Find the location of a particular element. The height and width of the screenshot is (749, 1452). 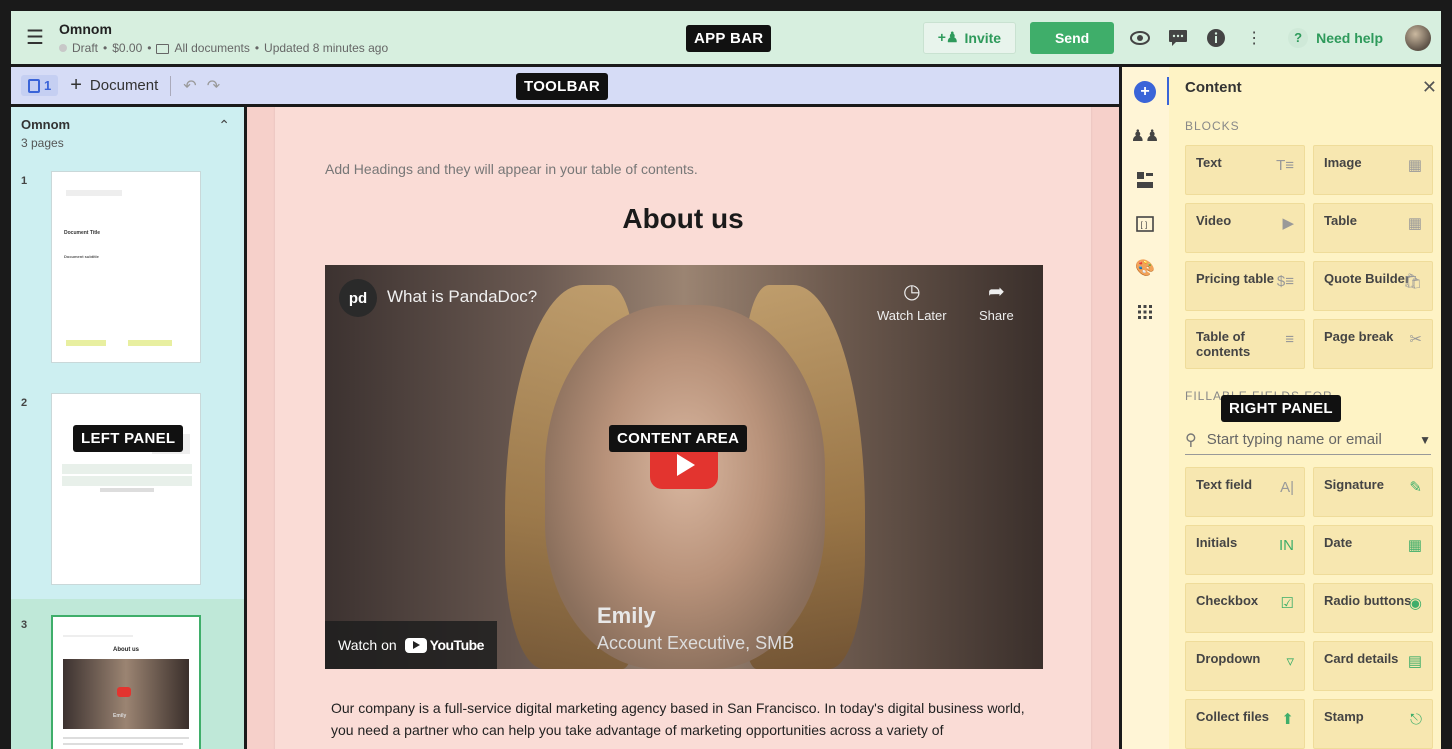

play-icon is located at coordinates (686, 465).